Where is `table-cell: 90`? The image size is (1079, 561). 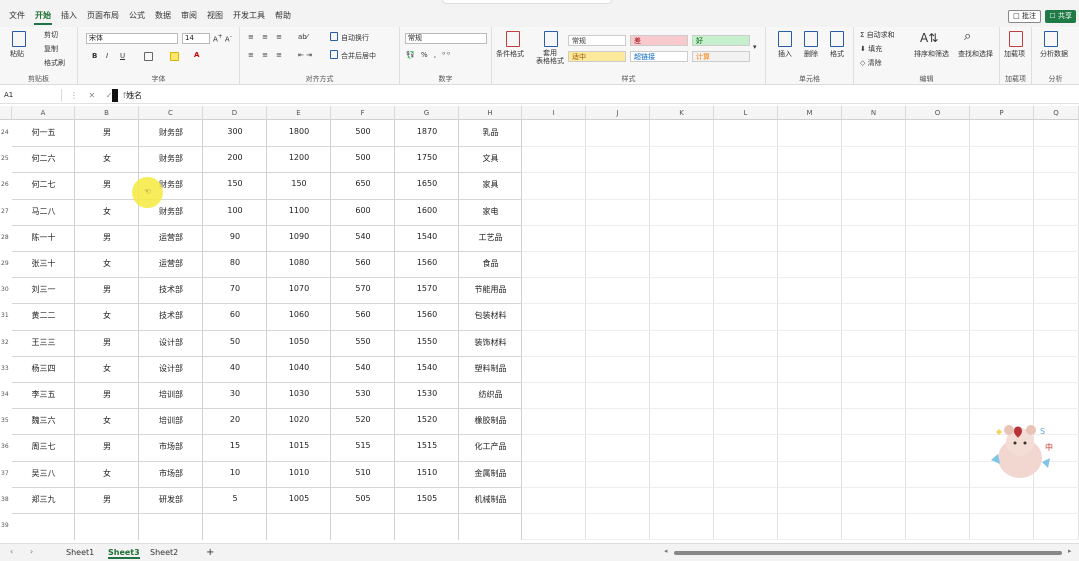
table-cell: 90 is located at coordinates (235, 236).